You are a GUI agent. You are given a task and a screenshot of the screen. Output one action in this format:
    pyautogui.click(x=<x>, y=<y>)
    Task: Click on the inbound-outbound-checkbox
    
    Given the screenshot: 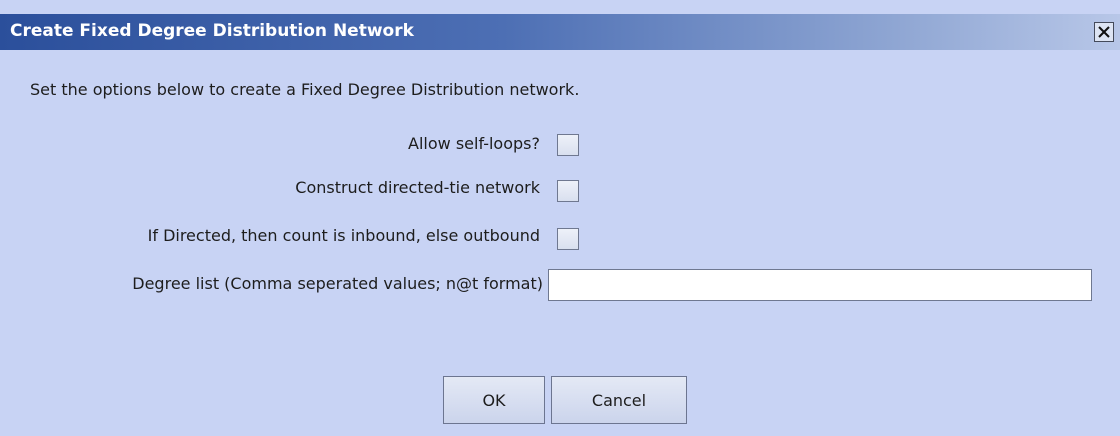 What is the action you would take?
    pyautogui.click(x=568, y=239)
    